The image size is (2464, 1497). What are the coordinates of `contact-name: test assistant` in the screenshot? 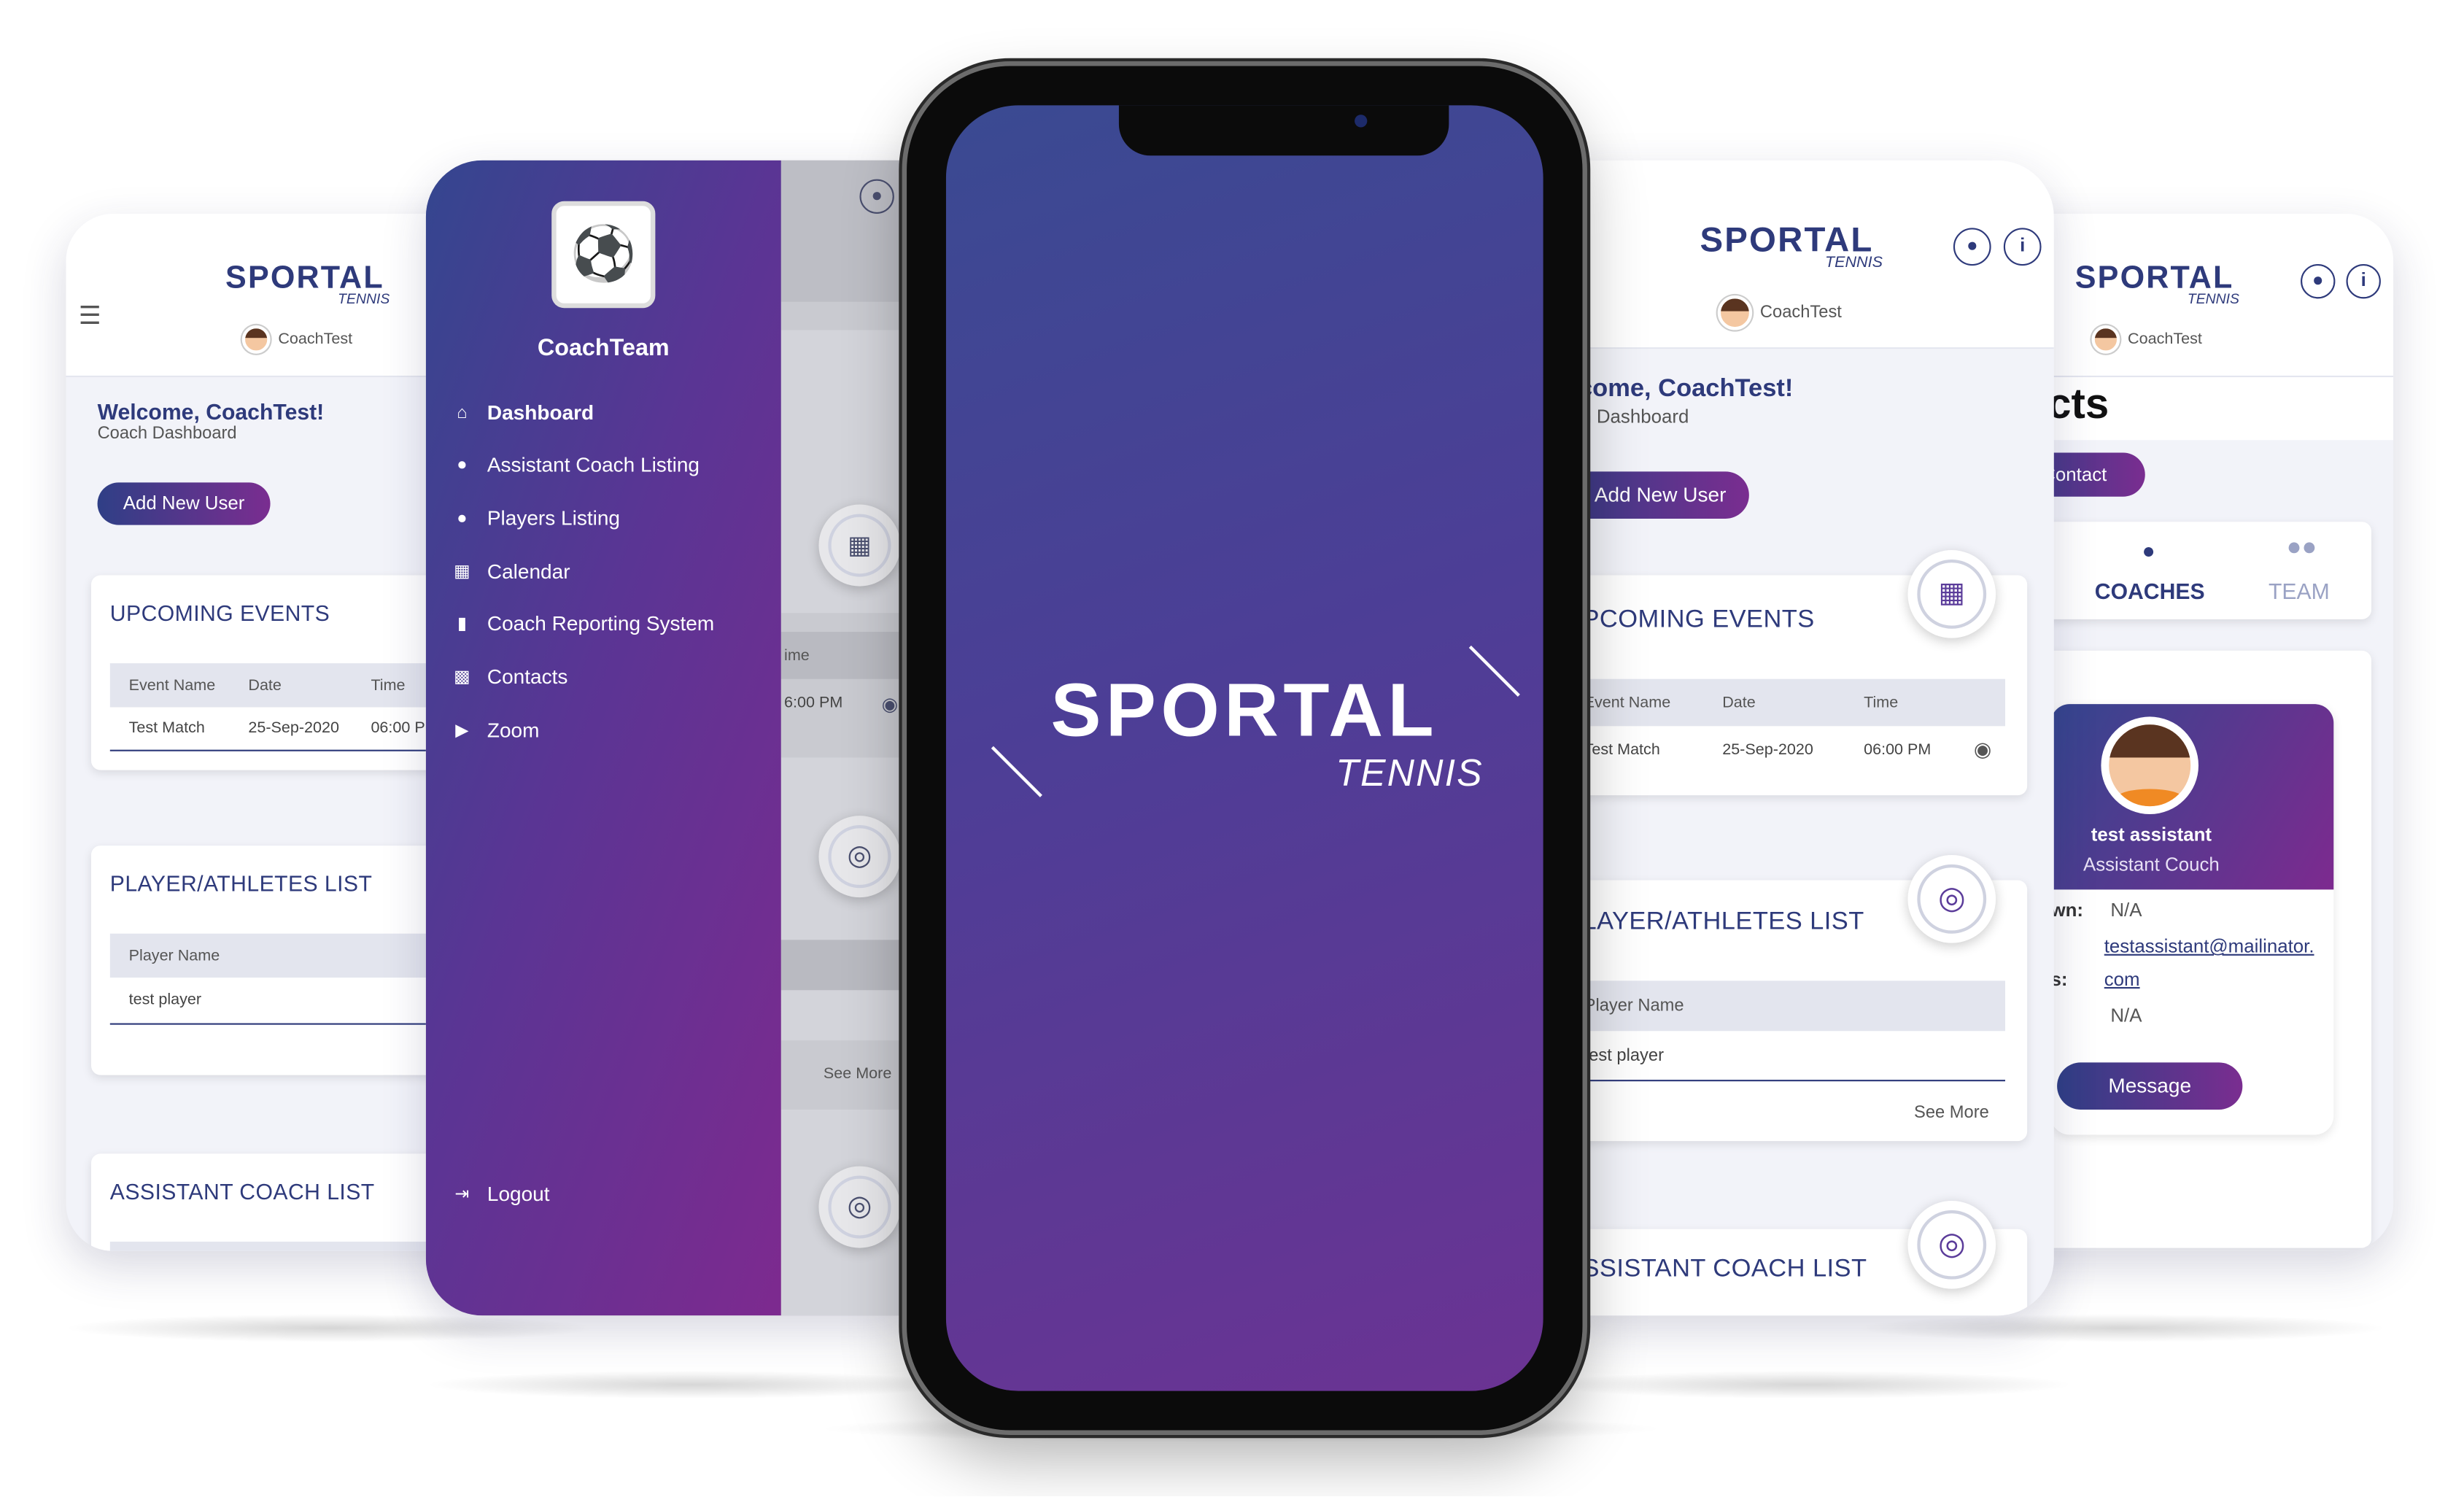 It's located at (2151, 834).